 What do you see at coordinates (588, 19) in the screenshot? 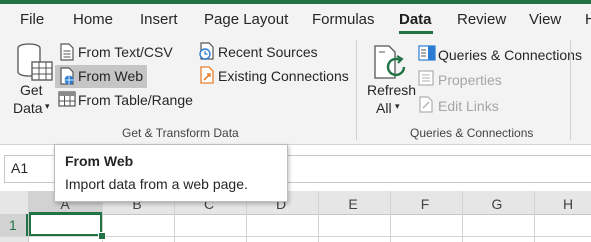
I see `tab-help: H` at bounding box center [588, 19].